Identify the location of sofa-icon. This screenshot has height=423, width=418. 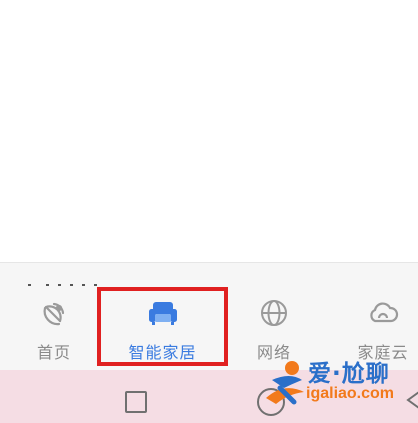
(163, 313).